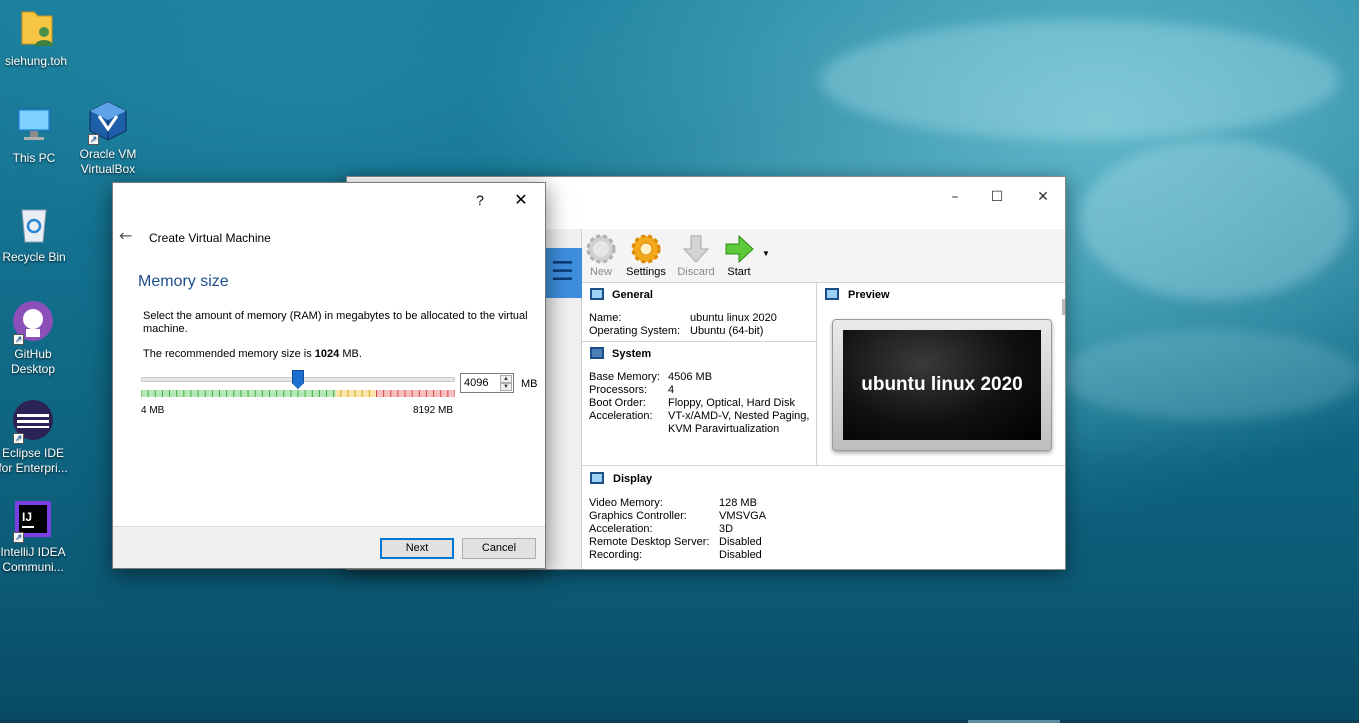  I want to click on general-title: General, so click(632, 295).